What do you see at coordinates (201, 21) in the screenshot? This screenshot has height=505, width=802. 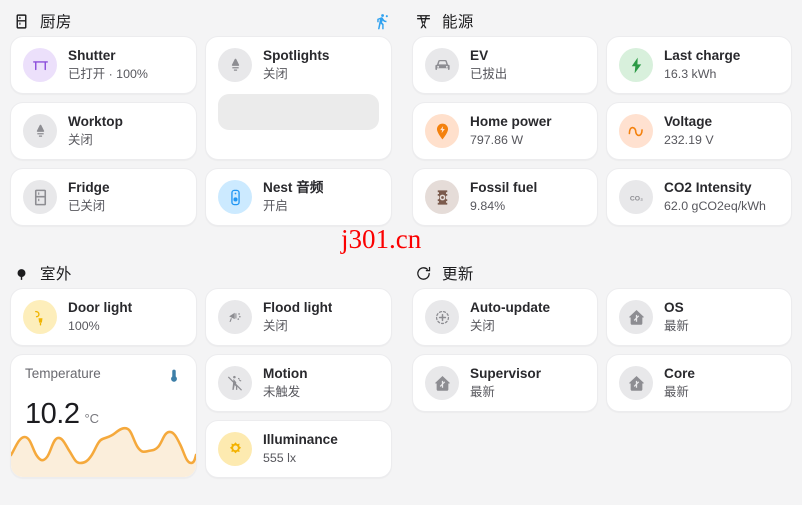 I see `section-header-kitchen: 厨房` at bounding box center [201, 21].